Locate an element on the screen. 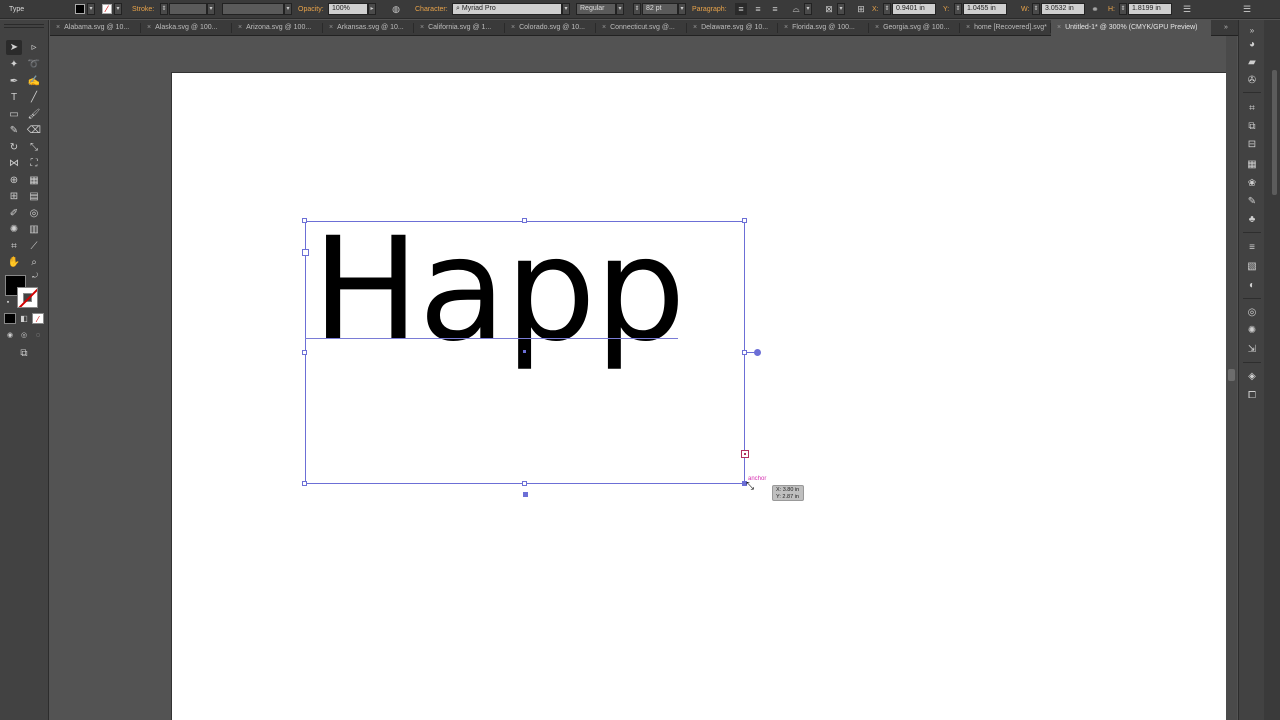 Image resolution: width=1280 pixels, height=720 pixels. stroke-dropdown-icon: ▾ is located at coordinates (118, 9).